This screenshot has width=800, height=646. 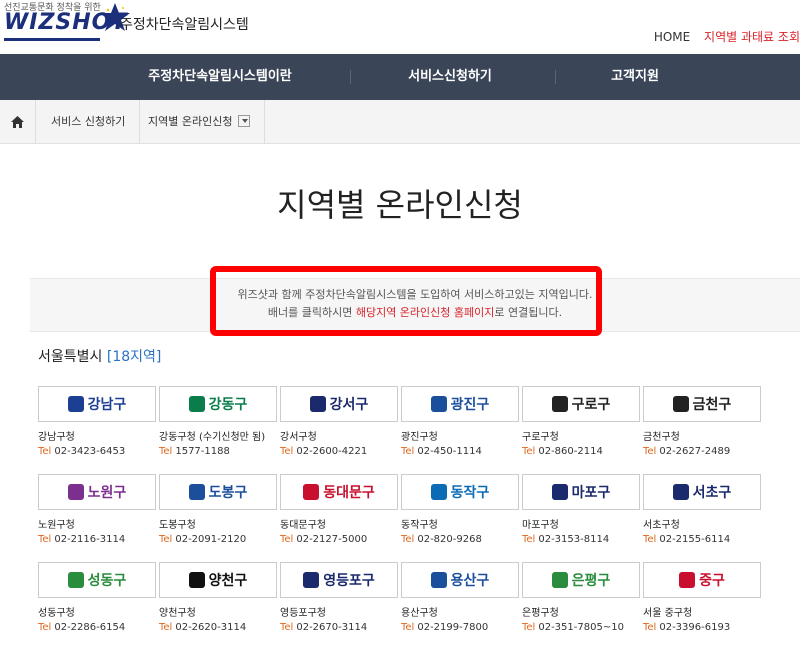 I want to click on district-banner-label: 은평구, so click(x=591, y=581).